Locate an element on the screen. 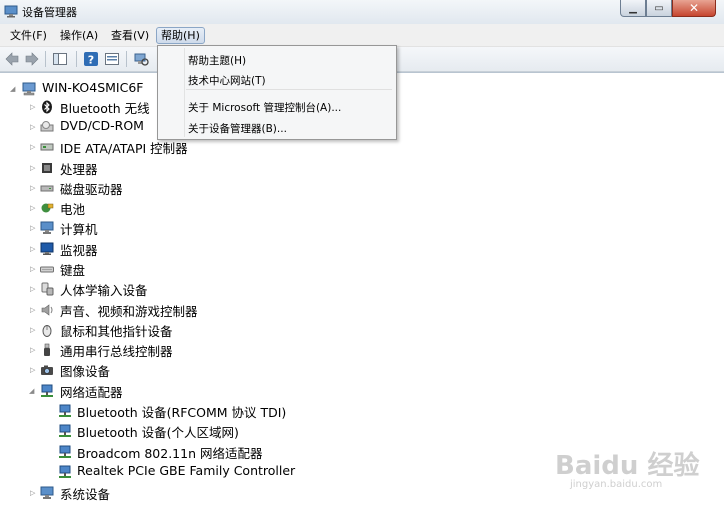  tree-item-usb-controller: ▷ 通用串行总线控制器 is located at coordinates (100, 350).